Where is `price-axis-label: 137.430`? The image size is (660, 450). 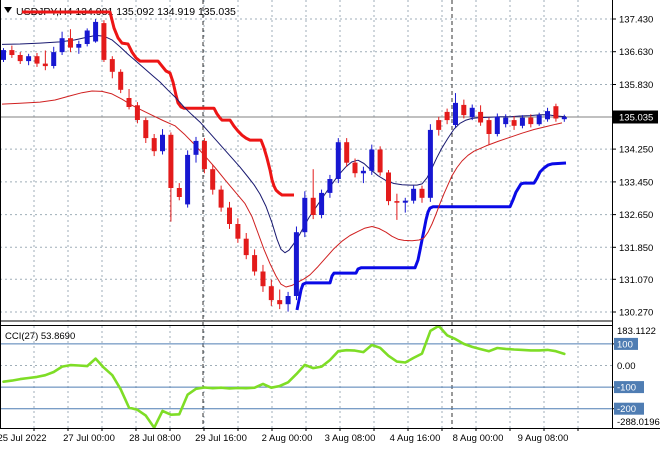
price-axis-label: 137.430 is located at coordinates (636, 20).